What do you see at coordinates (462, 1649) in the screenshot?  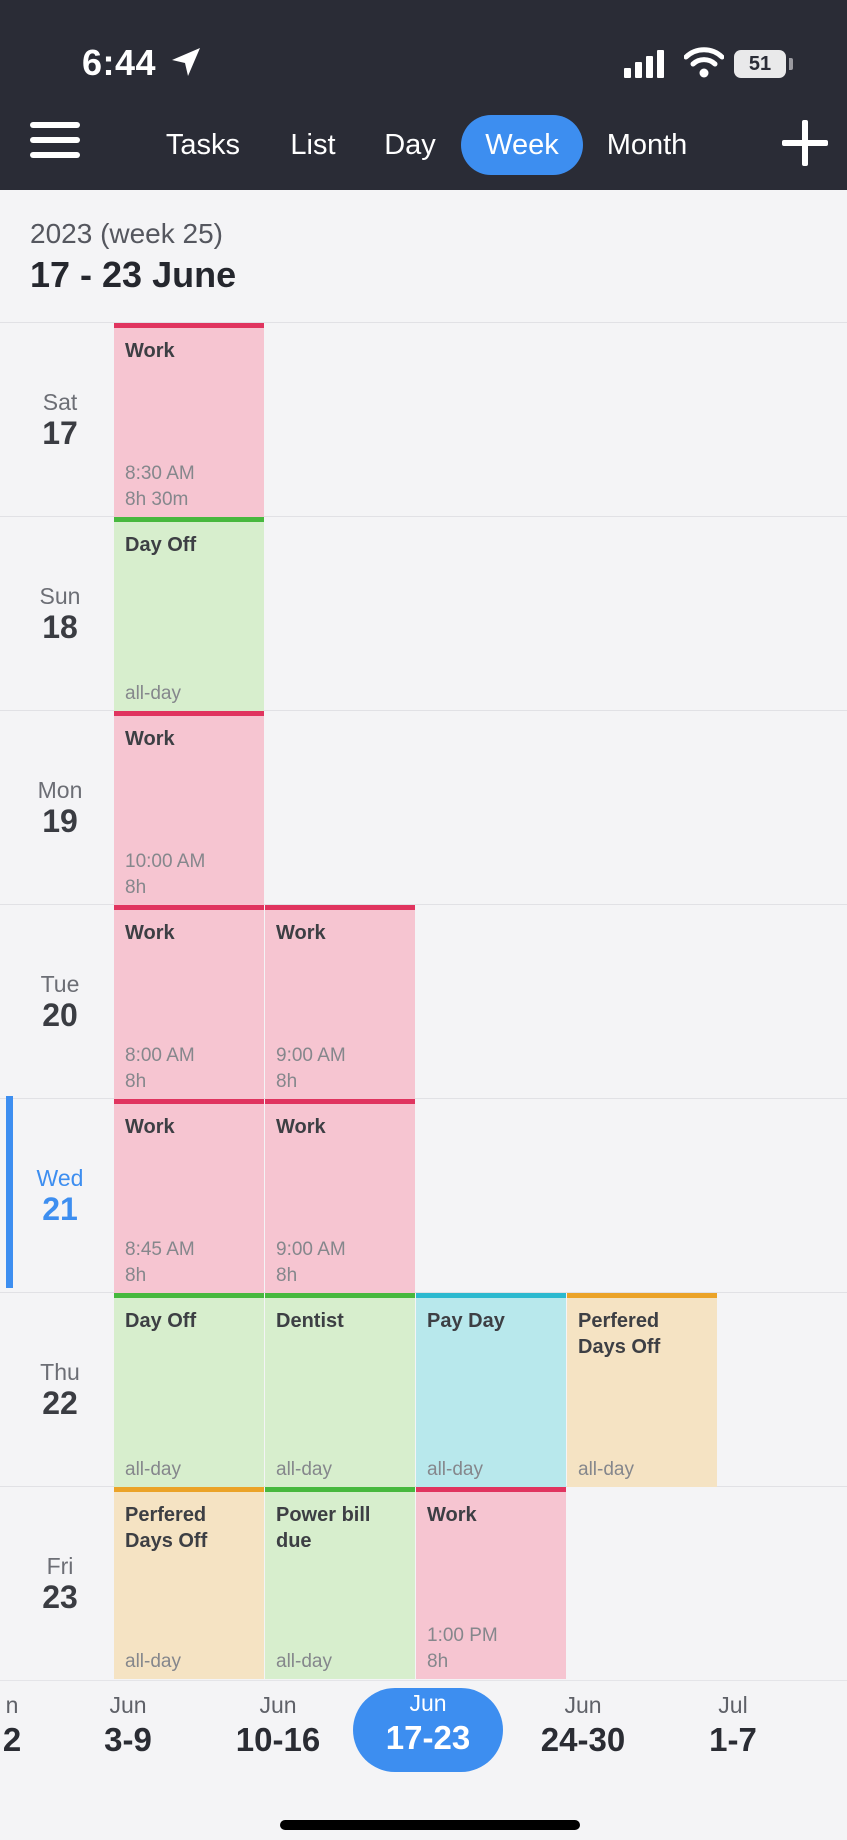 I see `event-time: 1:00 PM 8h` at bounding box center [462, 1649].